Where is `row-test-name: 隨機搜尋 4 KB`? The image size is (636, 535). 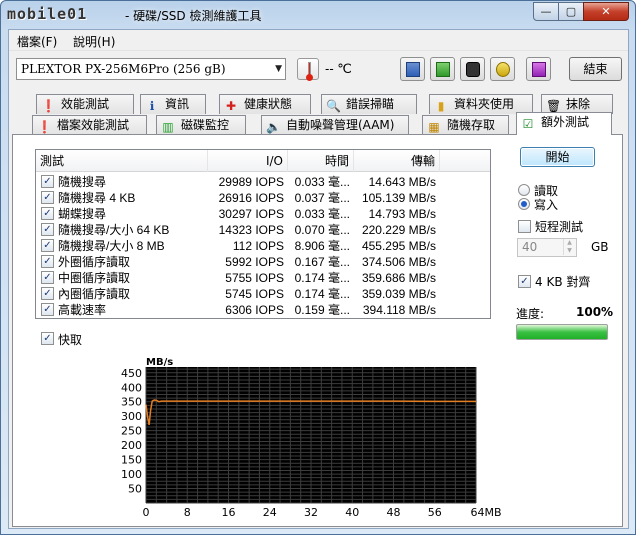
row-test-name: 隨機搜尋 4 KB is located at coordinates (97, 198).